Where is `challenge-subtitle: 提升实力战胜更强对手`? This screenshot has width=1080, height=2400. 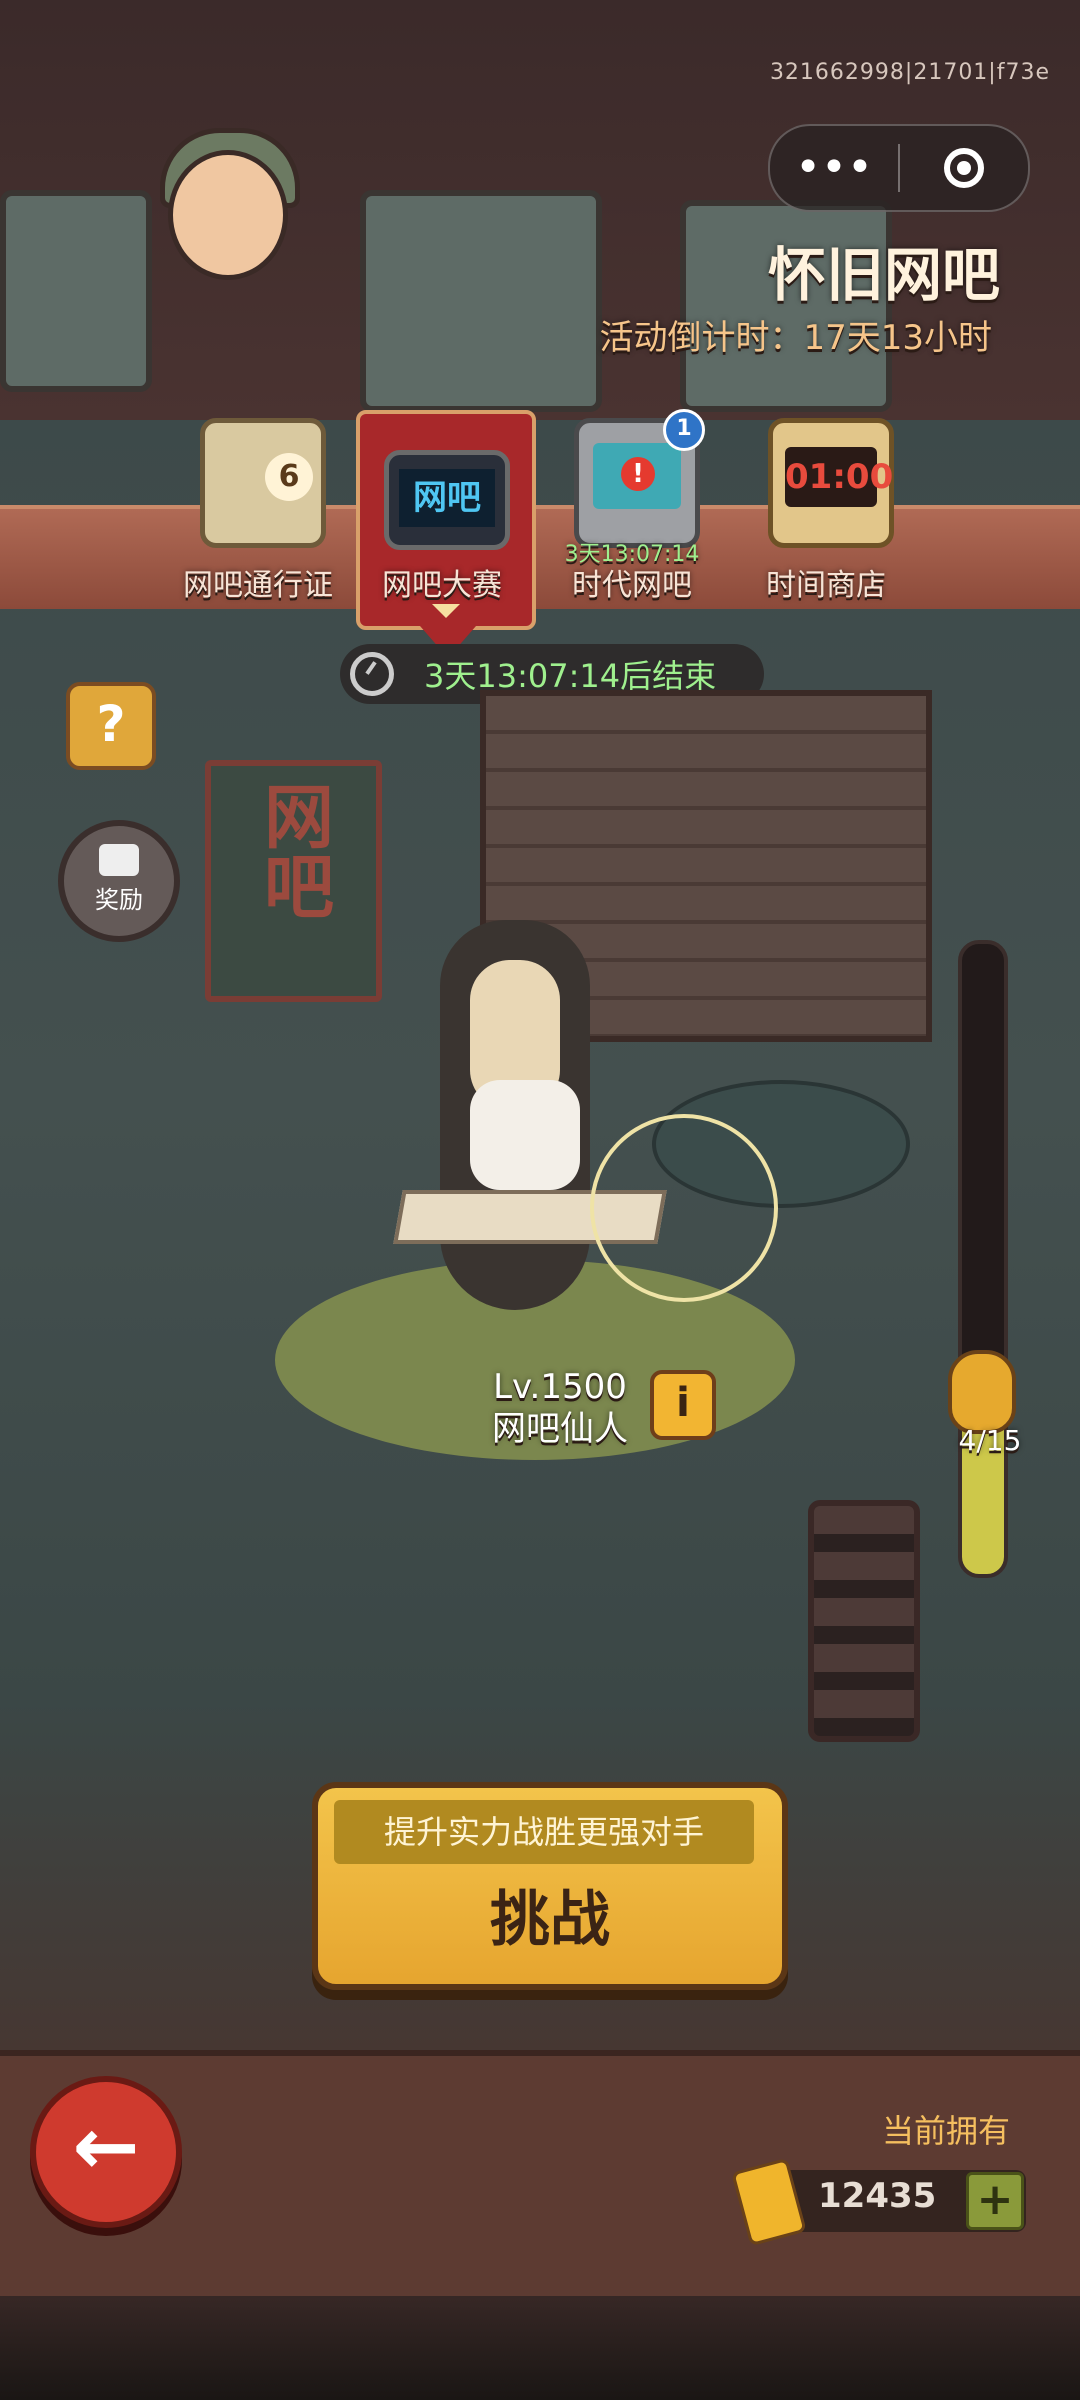
challenge-subtitle: 提升实力战胜更强对手 is located at coordinates (544, 1832).